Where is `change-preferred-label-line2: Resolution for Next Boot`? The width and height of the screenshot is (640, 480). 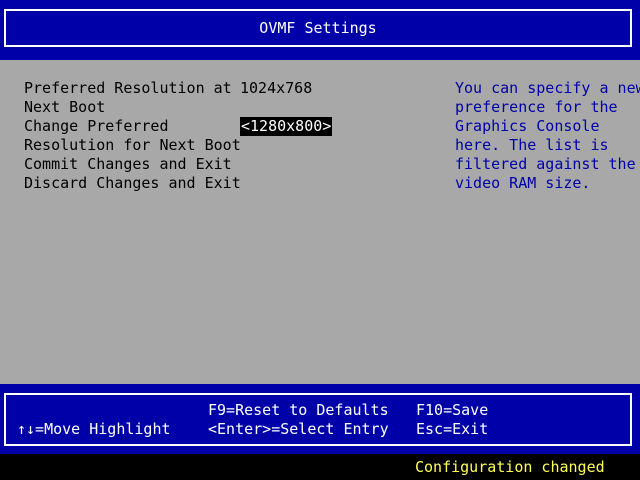
change-preferred-label-line2: Resolution for Next Boot is located at coordinates (132, 145).